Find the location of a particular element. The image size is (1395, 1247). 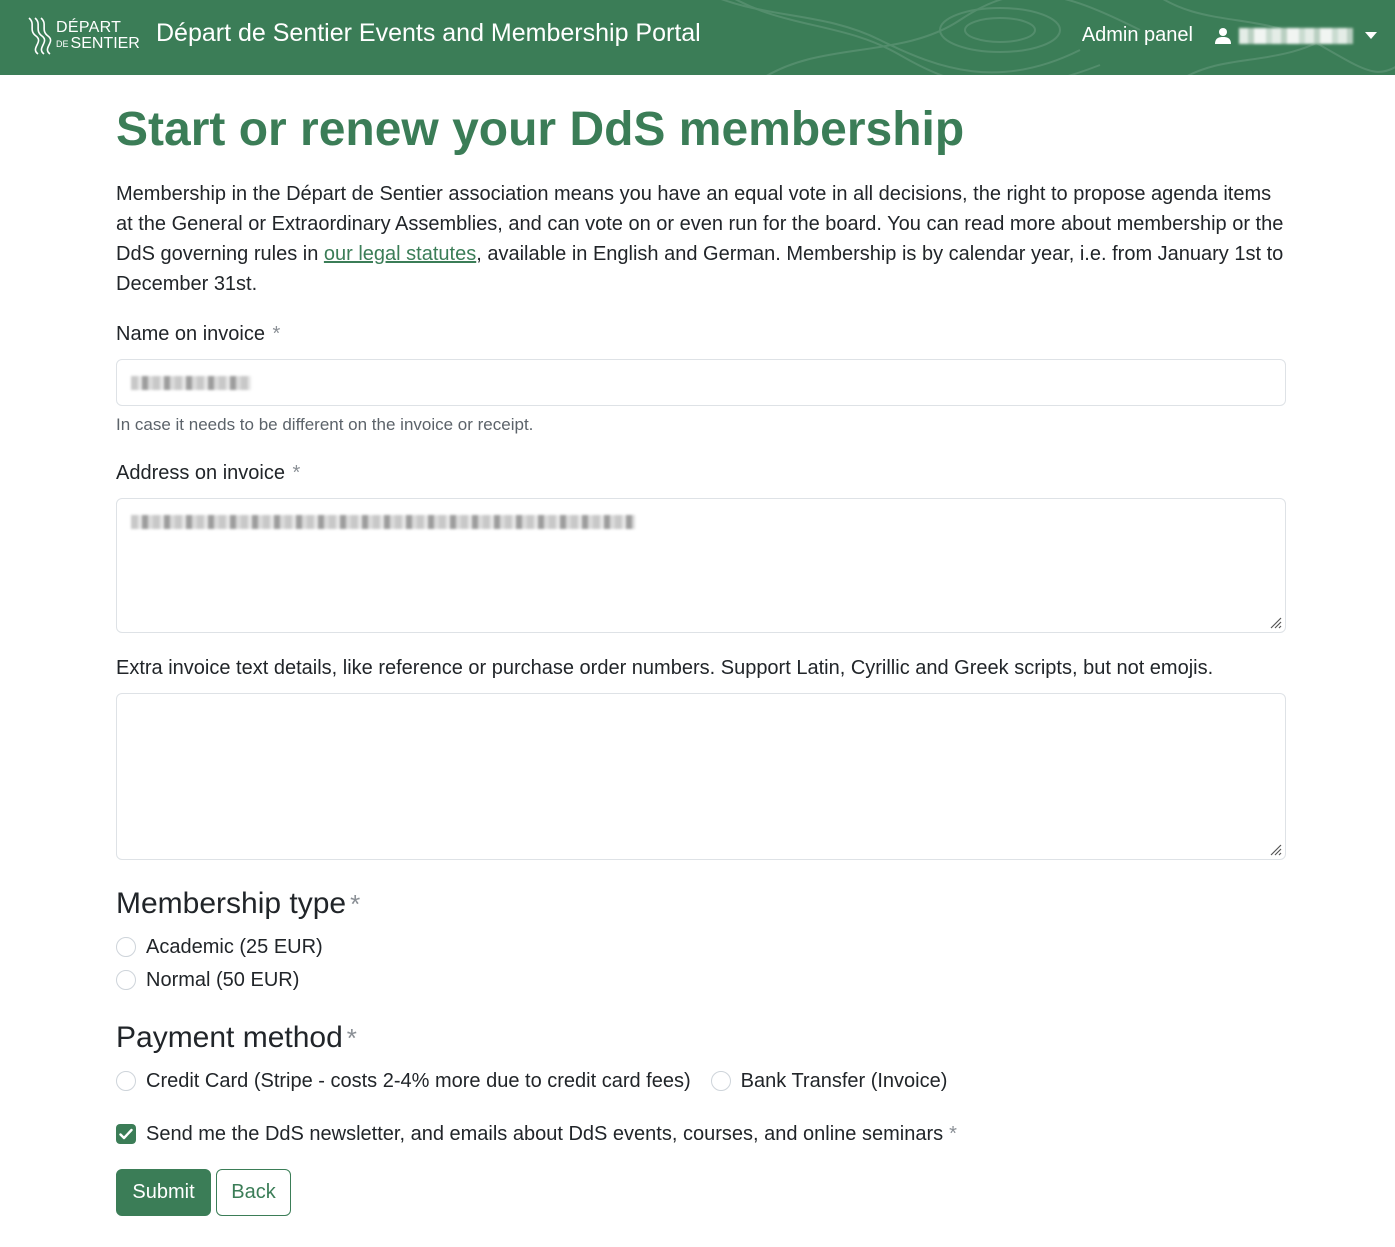

submit-button: Submit is located at coordinates (163, 1192).